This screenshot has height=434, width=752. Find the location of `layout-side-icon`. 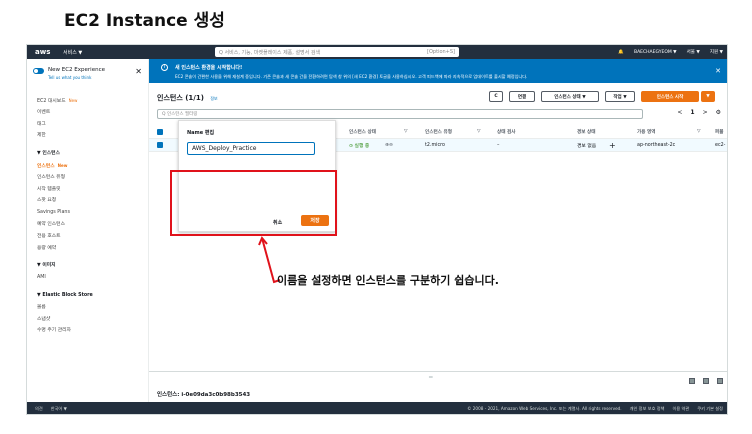

layout-side-icon is located at coordinates (706, 381).